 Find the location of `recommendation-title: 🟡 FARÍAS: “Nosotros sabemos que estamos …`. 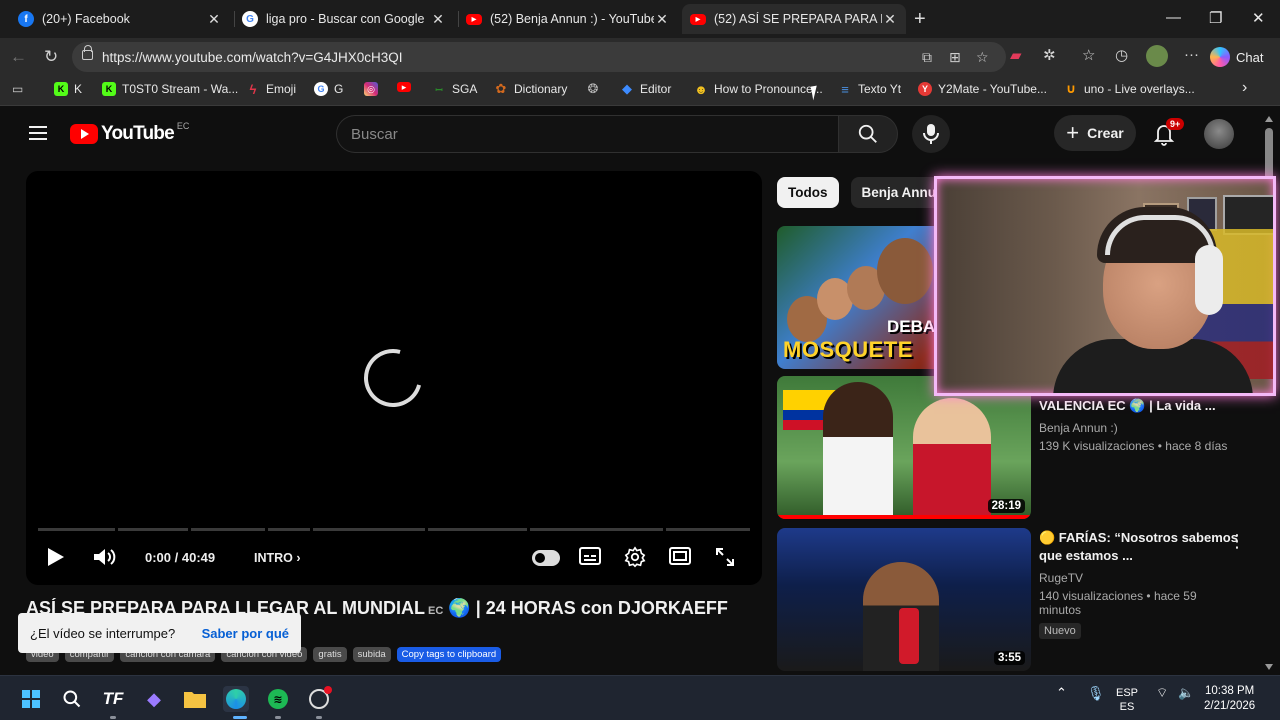

recommendation-title: 🟡 FARÍAS: “Nosotros sabemos que estamos … is located at coordinates (1139, 547).